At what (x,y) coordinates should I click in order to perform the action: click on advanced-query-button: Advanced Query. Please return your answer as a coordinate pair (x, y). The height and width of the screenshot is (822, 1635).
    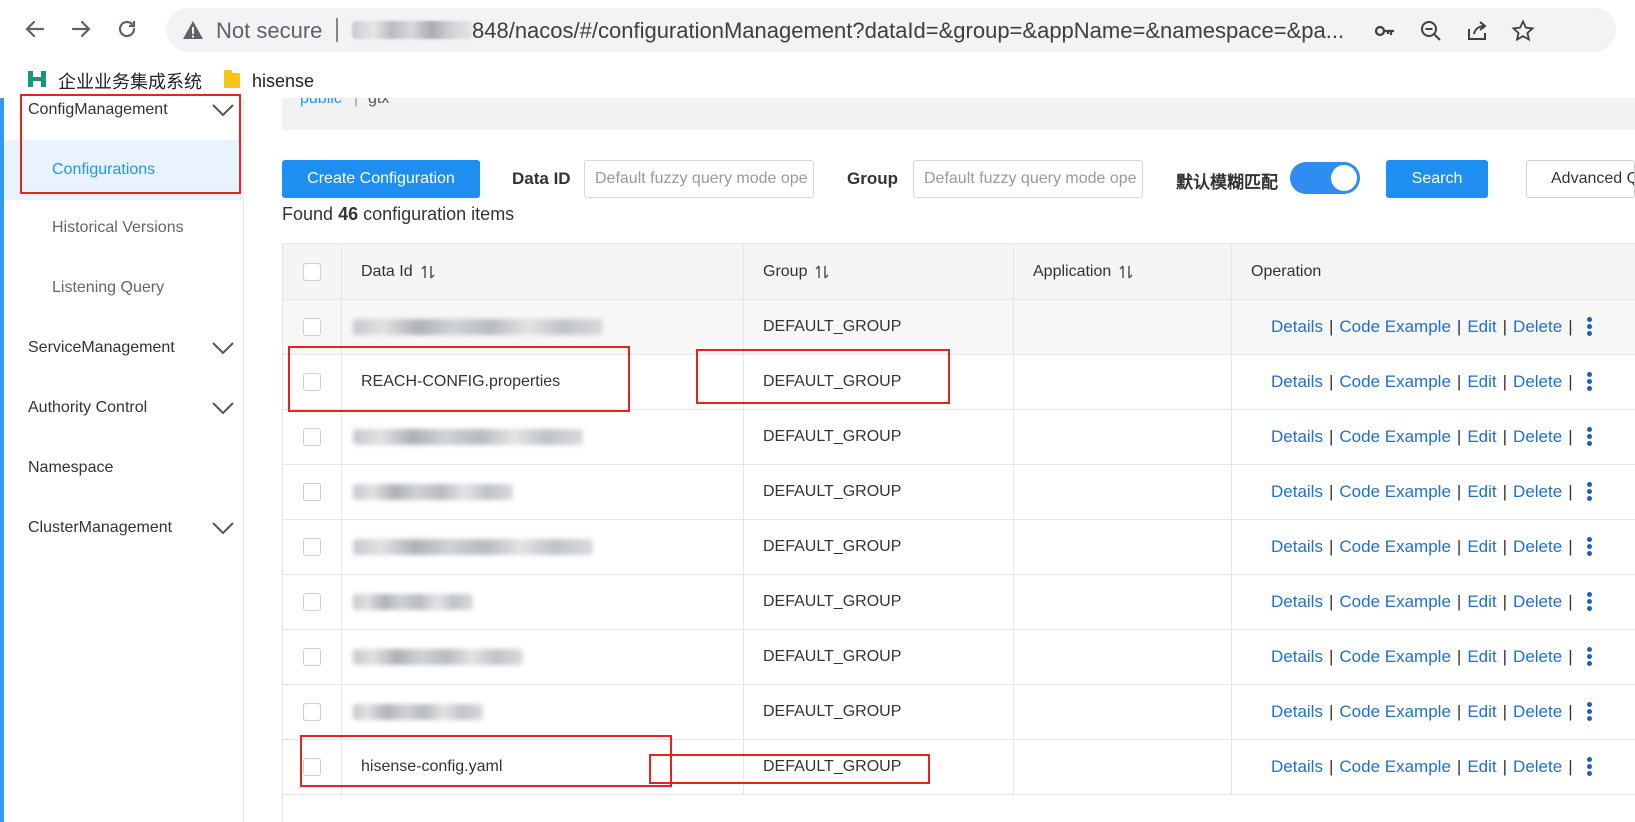
    Looking at the image, I should click on (1580, 179).